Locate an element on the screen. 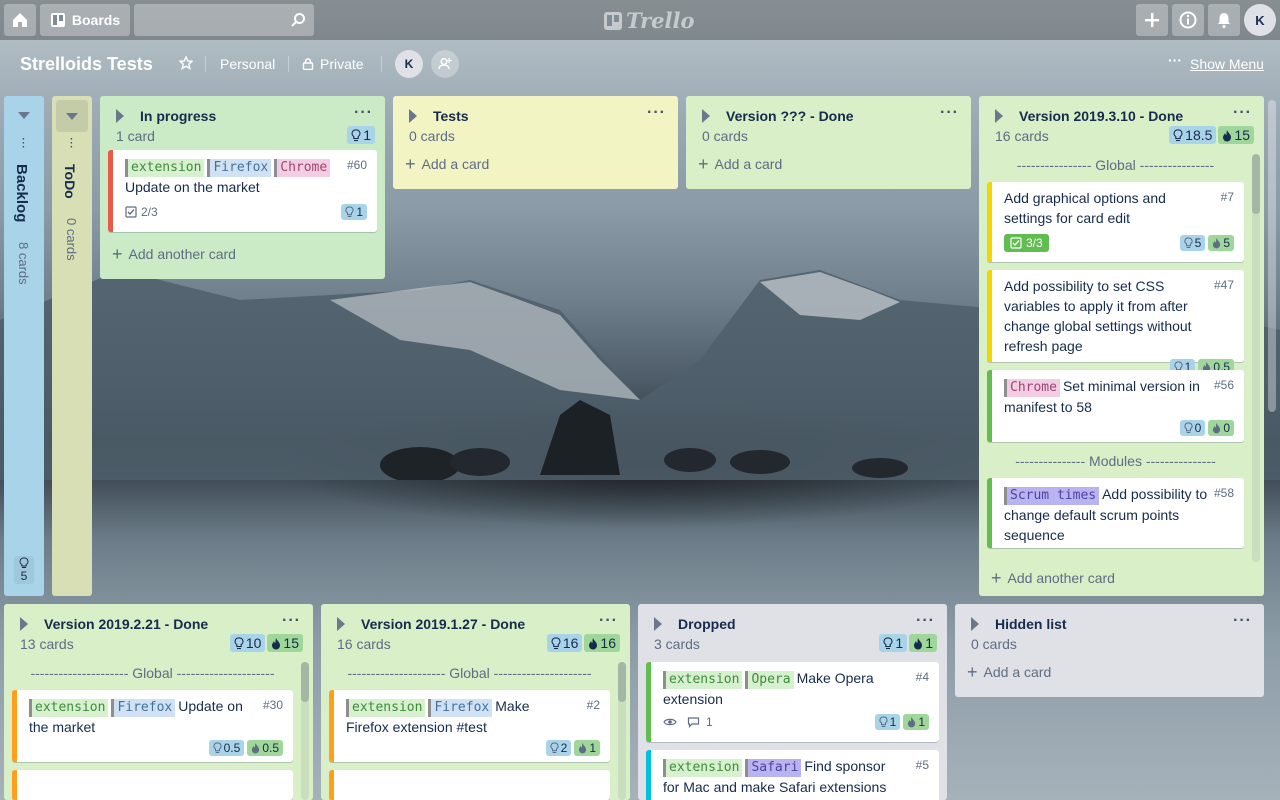 Image resolution: width=1280 pixels, height=800 pixels. card-estimate-badge: 1 is located at coordinates (354, 212).